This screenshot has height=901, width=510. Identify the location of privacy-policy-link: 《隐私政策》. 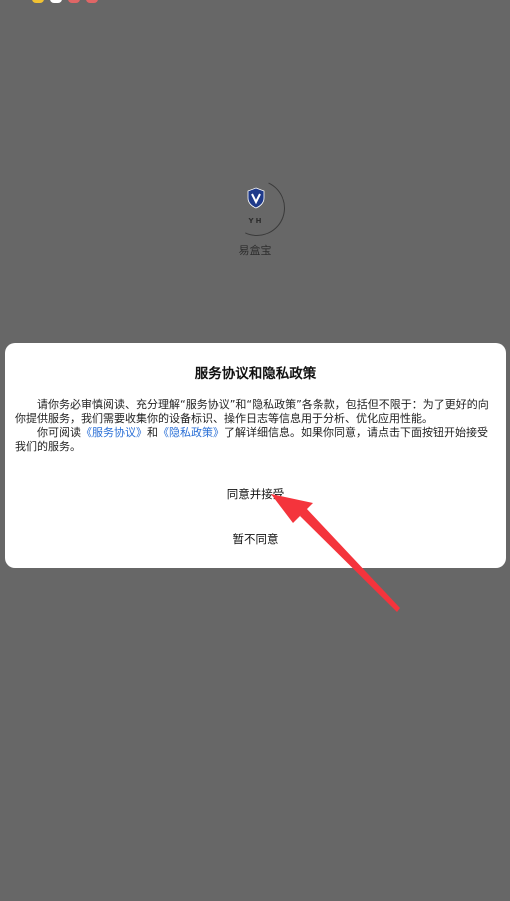
(191, 432).